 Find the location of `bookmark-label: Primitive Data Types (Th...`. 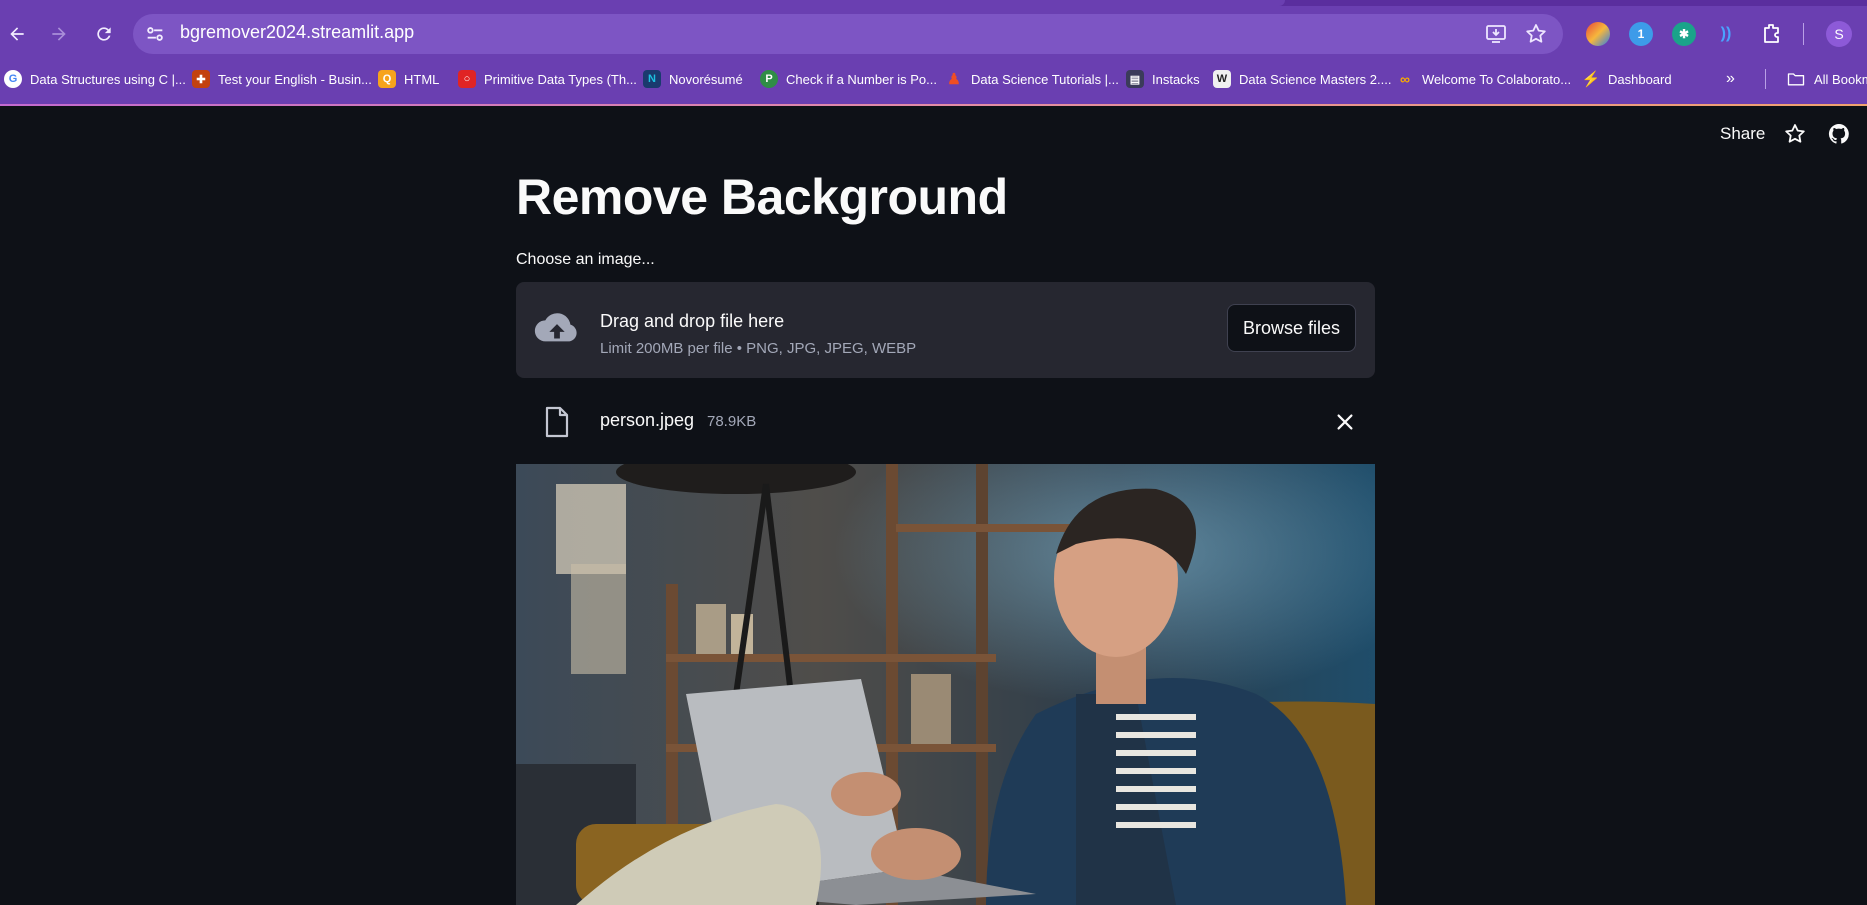

bookmark-label: Primitive Data Types (Th... is located at coordinates (560, 79).